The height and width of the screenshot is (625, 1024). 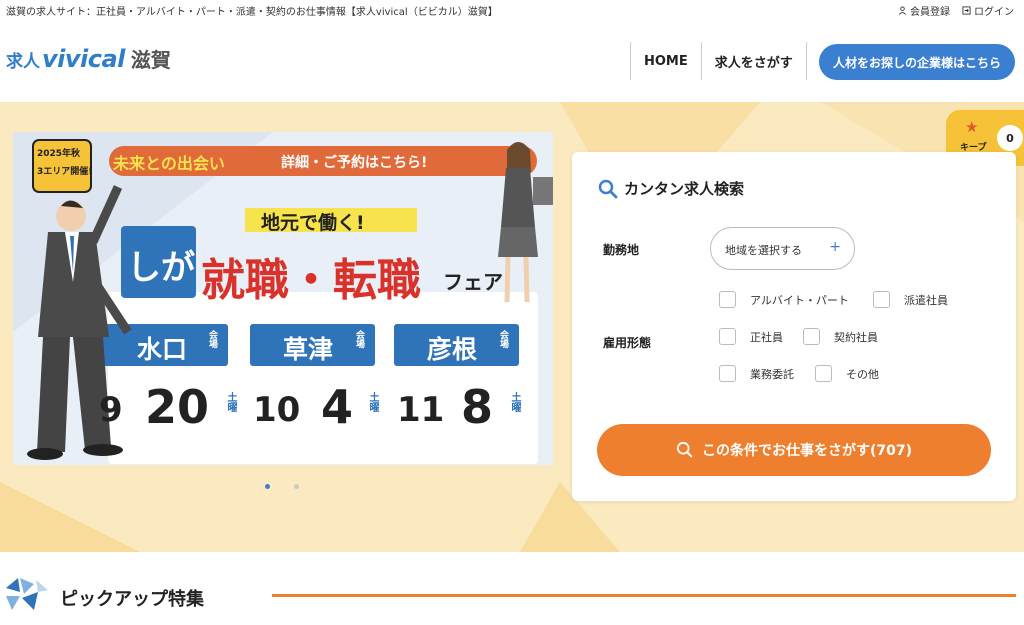 I want to click on banner-shiga: しが, so click(x=161, y=268).